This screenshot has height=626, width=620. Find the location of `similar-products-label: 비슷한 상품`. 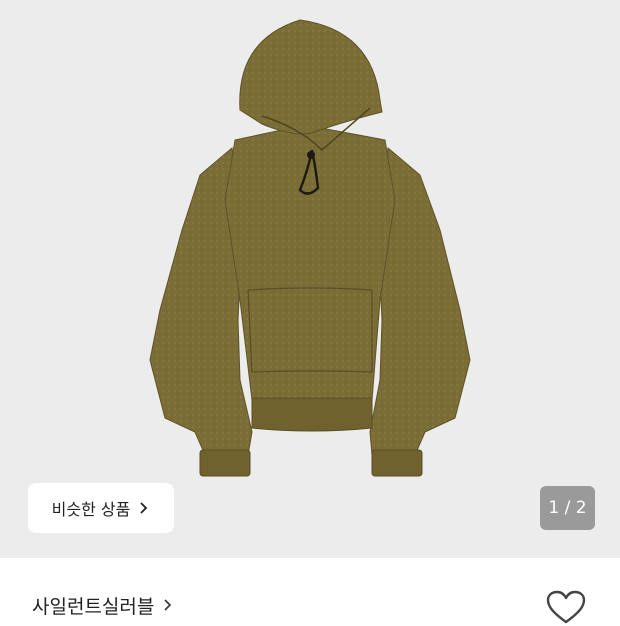

similar-products-label: 비슷한 상품 is located at coordinates (91, 509).